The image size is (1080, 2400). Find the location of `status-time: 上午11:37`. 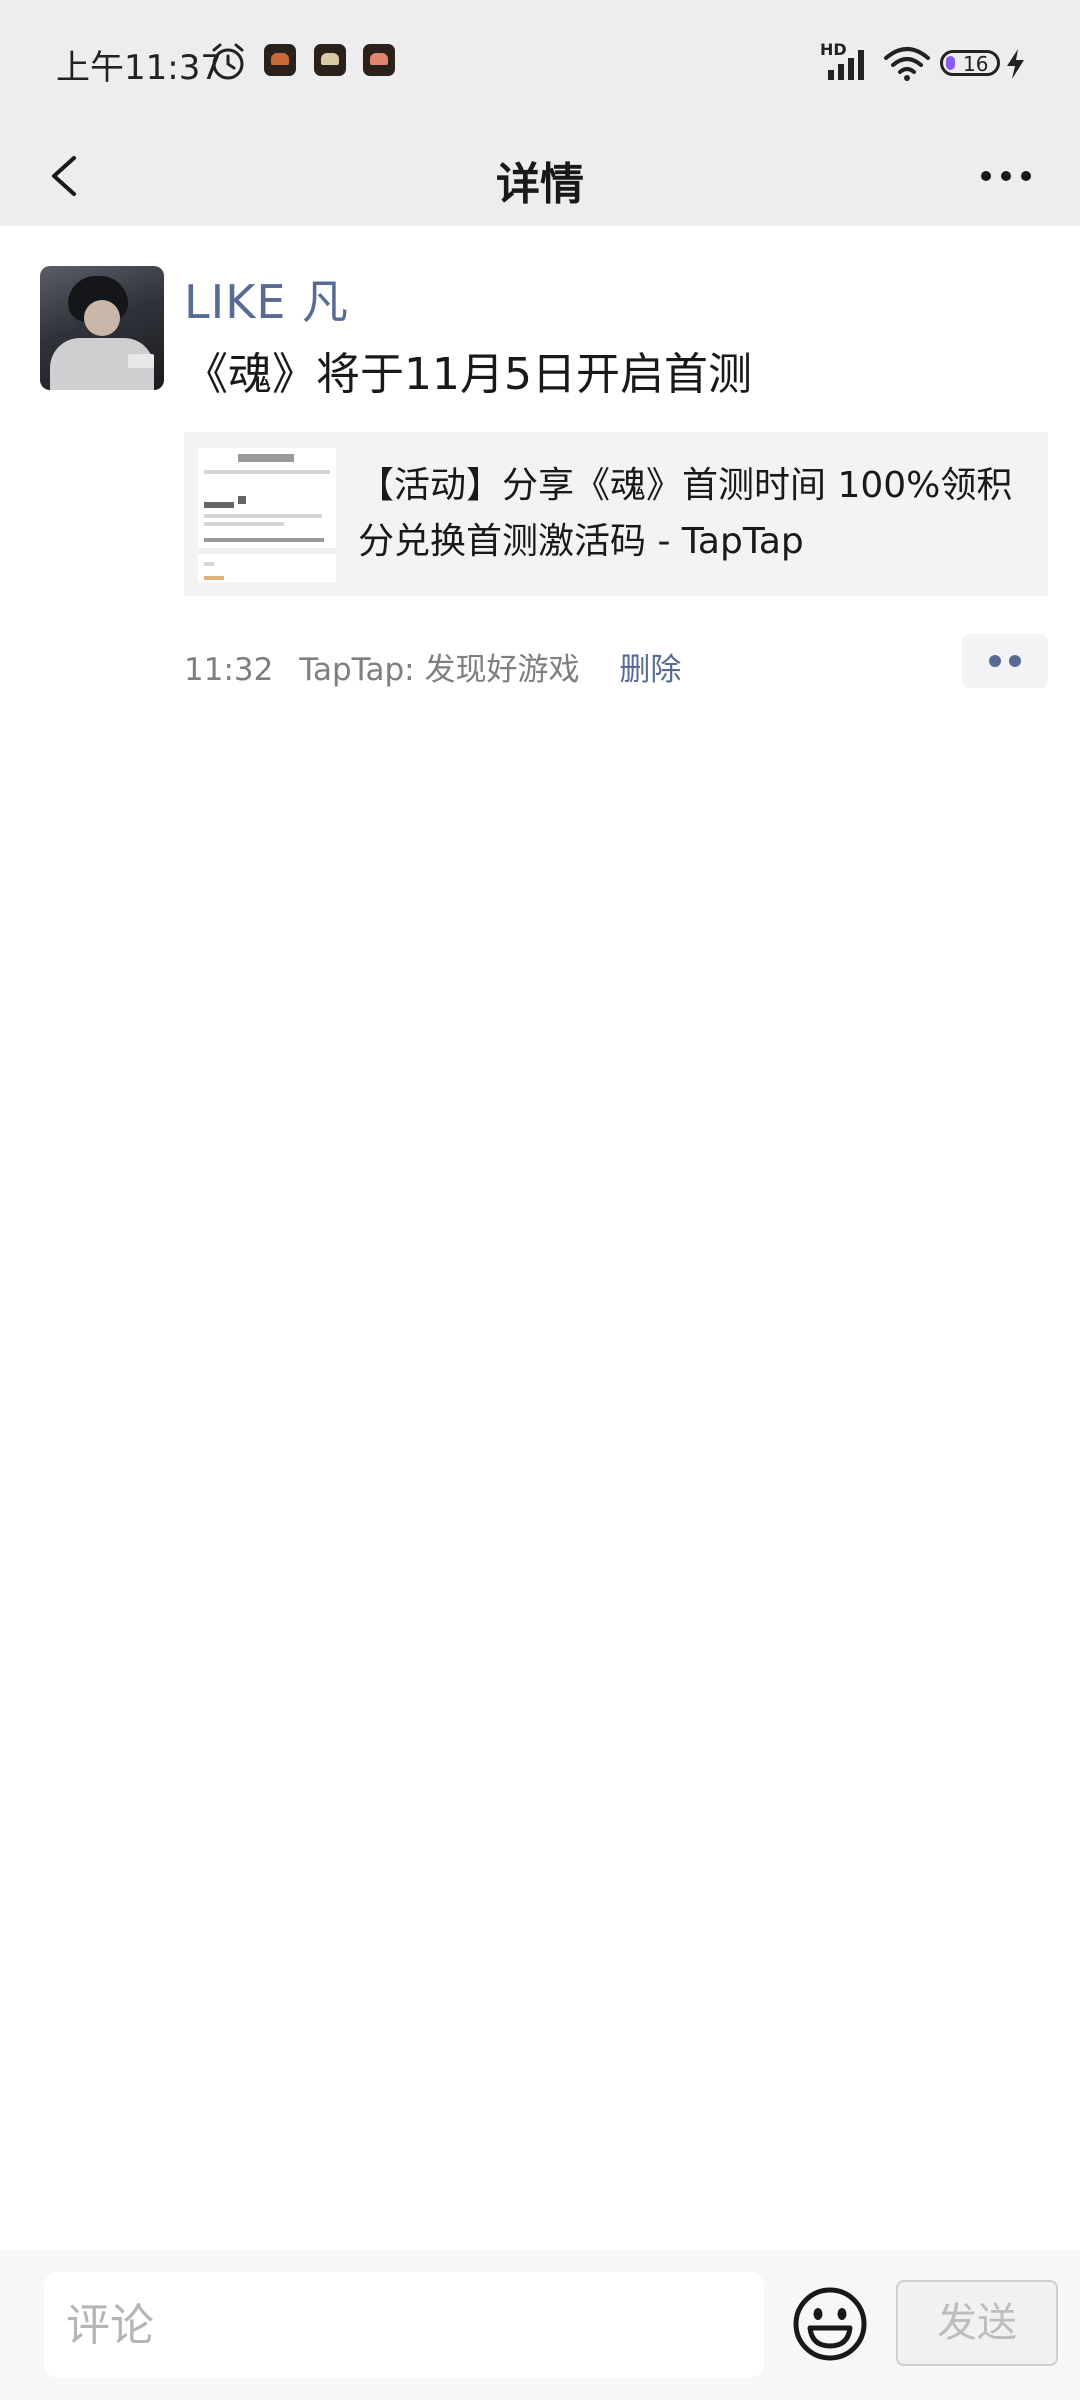

status-time: 上午11:37 is located at coordinates (139, 68).